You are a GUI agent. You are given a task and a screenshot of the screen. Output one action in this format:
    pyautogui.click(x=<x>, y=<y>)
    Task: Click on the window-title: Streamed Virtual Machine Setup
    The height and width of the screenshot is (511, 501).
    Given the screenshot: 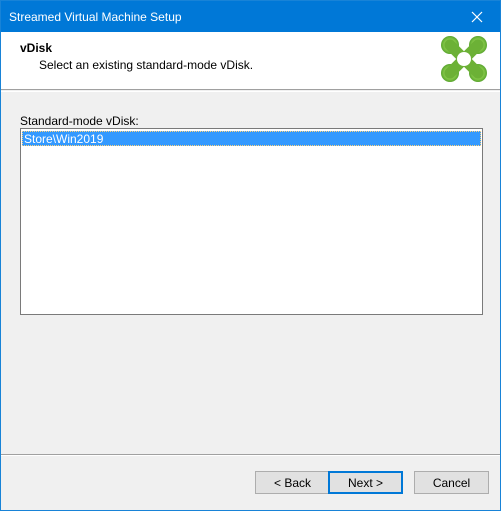 What is the action you would take?
    pyautogui.click(x=95, y=17)
    